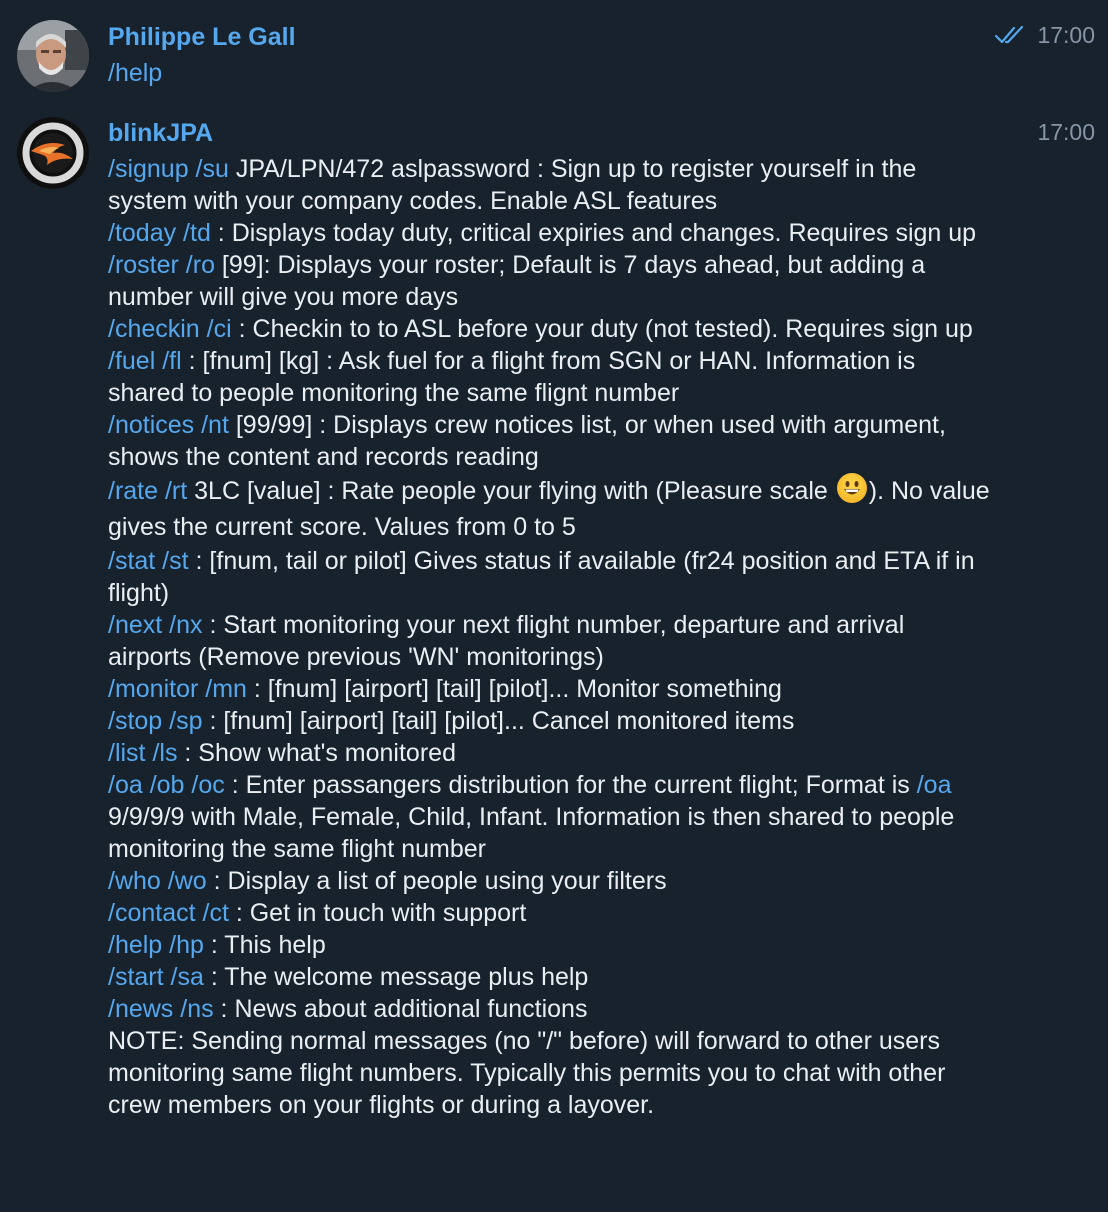 The width and height of the screenshot is (1108, 1212). Describe the element at coordinates (170, 329) in the screenshot. I see `command-link: /checkin /ci` at that location.